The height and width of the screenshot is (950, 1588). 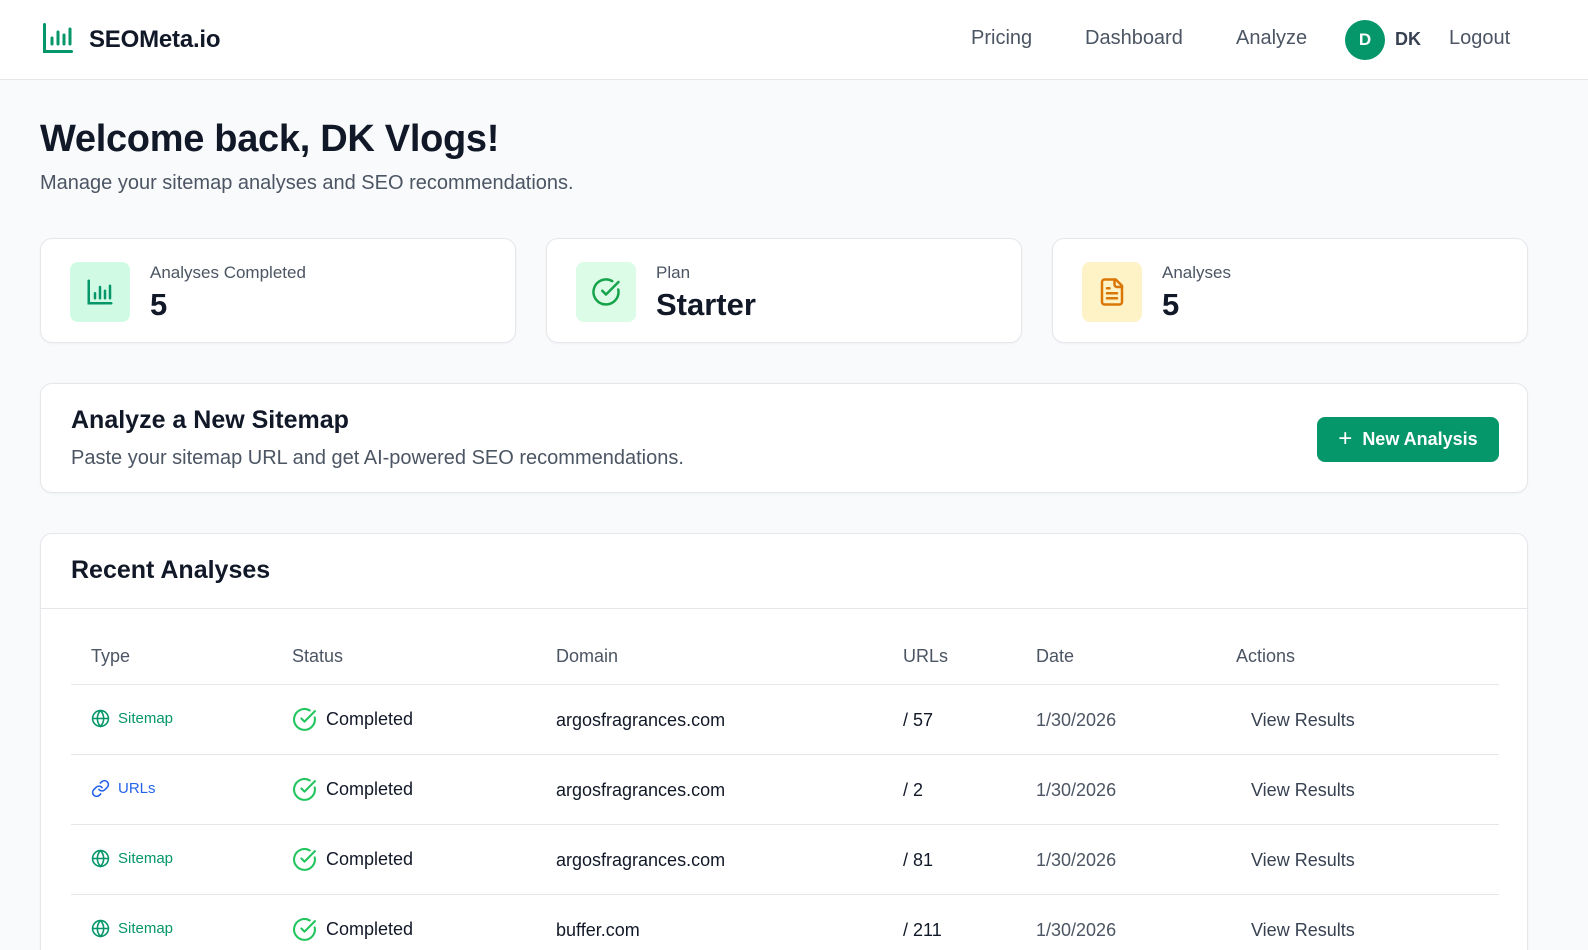 I want to click on column-header-urls: URLs, so click(x=926, y=656).